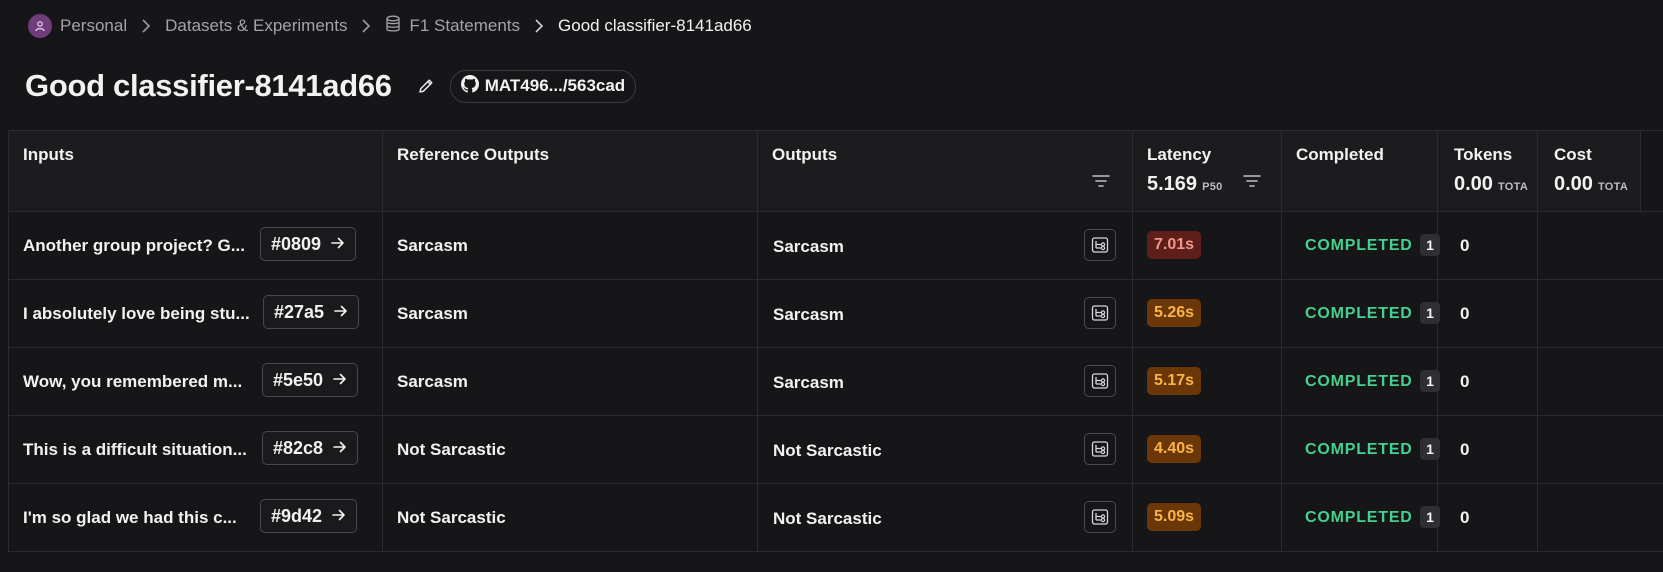 The image size is (1663, 572). I want to click on reference-output-cell: Sarcasm, so click(432, 314).